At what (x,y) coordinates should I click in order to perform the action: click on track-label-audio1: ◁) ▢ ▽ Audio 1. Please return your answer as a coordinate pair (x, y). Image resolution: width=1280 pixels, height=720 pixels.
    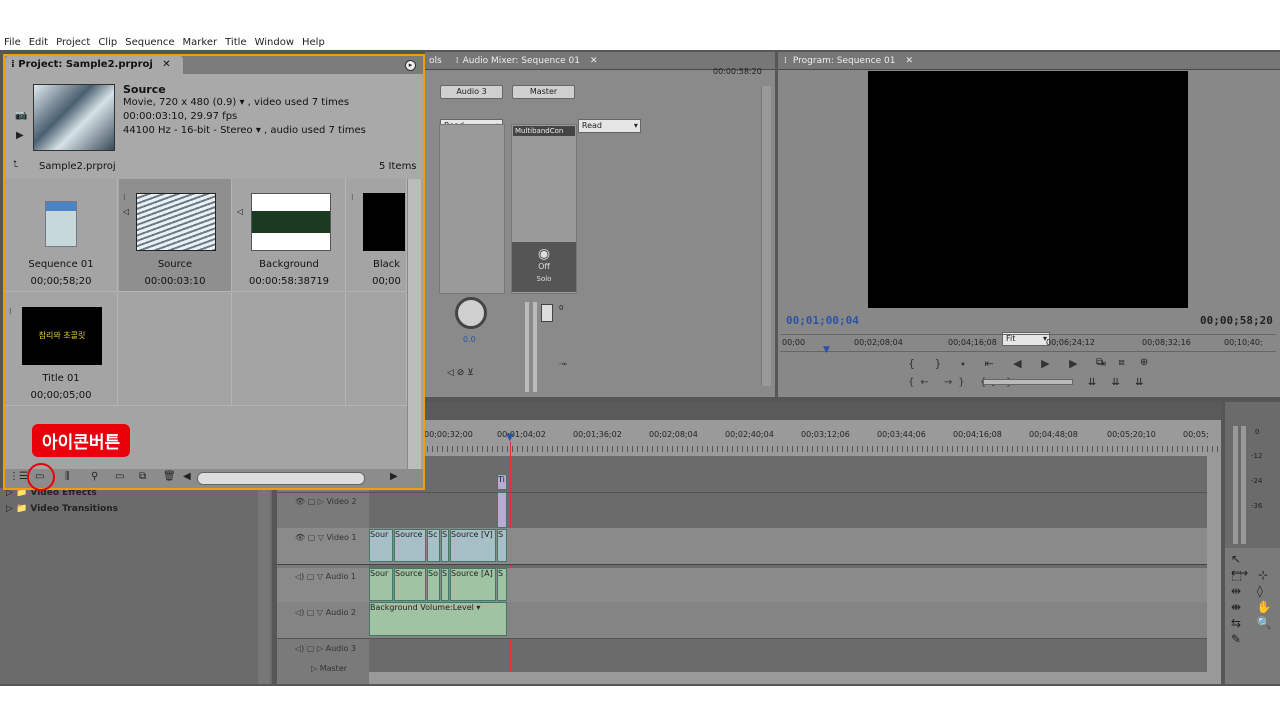
    Looking at the image, I should click on (325, 576).